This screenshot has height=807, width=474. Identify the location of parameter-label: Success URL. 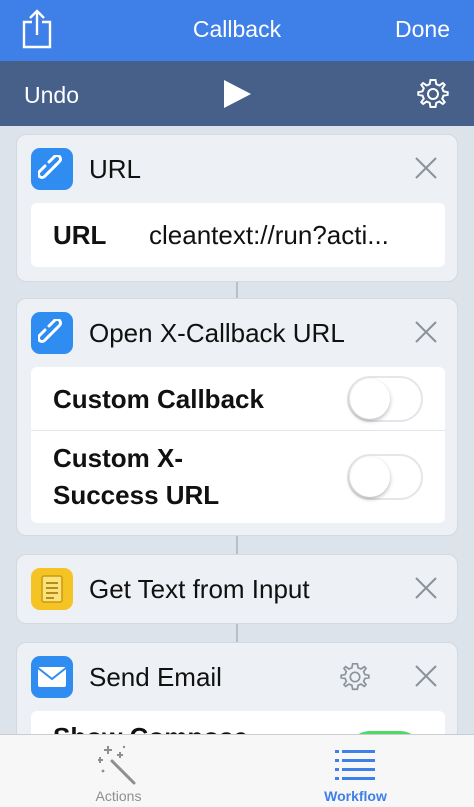
(136, 495).